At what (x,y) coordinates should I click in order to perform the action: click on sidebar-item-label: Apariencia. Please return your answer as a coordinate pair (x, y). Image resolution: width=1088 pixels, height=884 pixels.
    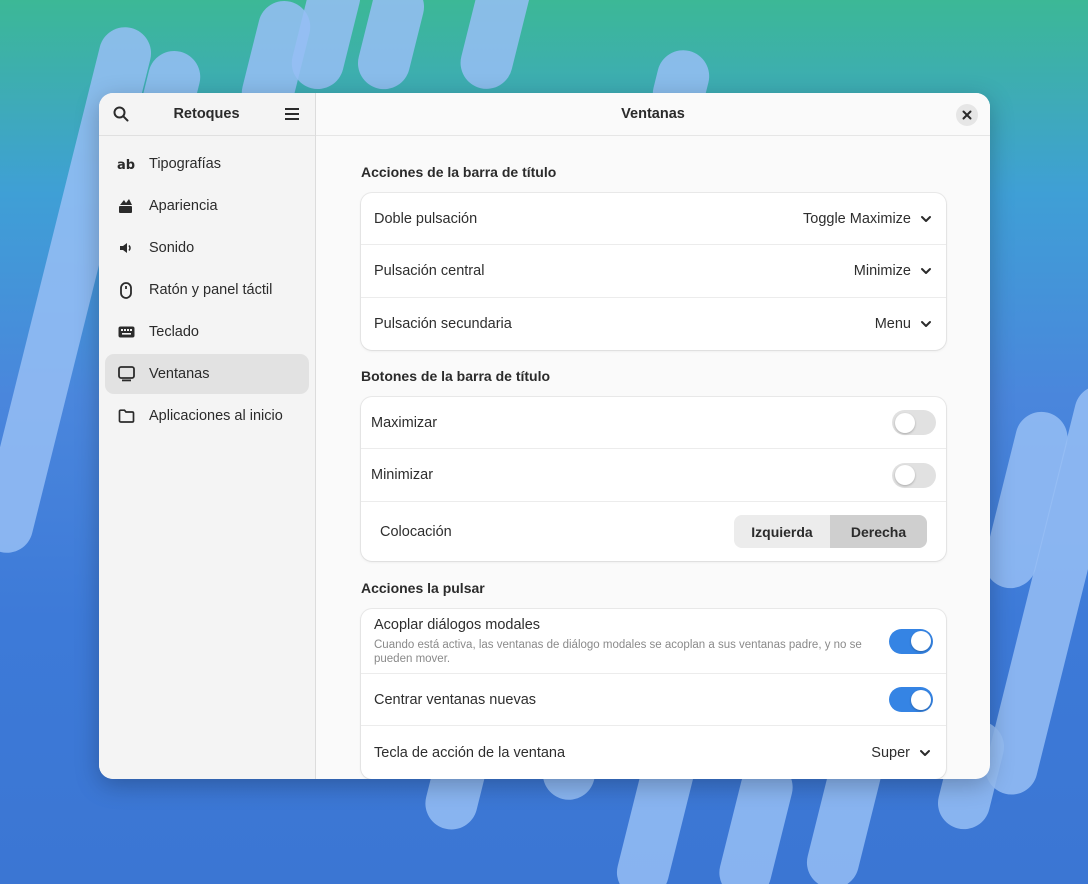
    Looking at the image, I should click on (183, 206).